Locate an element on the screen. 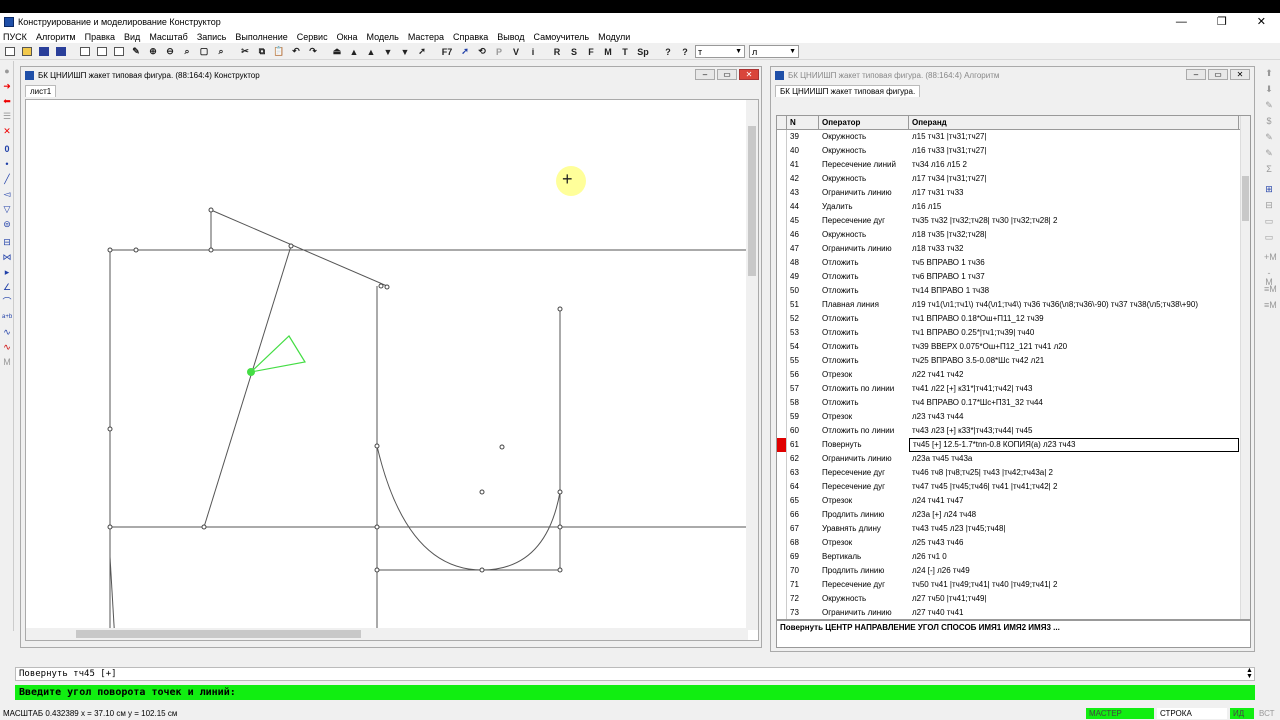  arc-icon: ⌒ is located at coordinates (7, 302).